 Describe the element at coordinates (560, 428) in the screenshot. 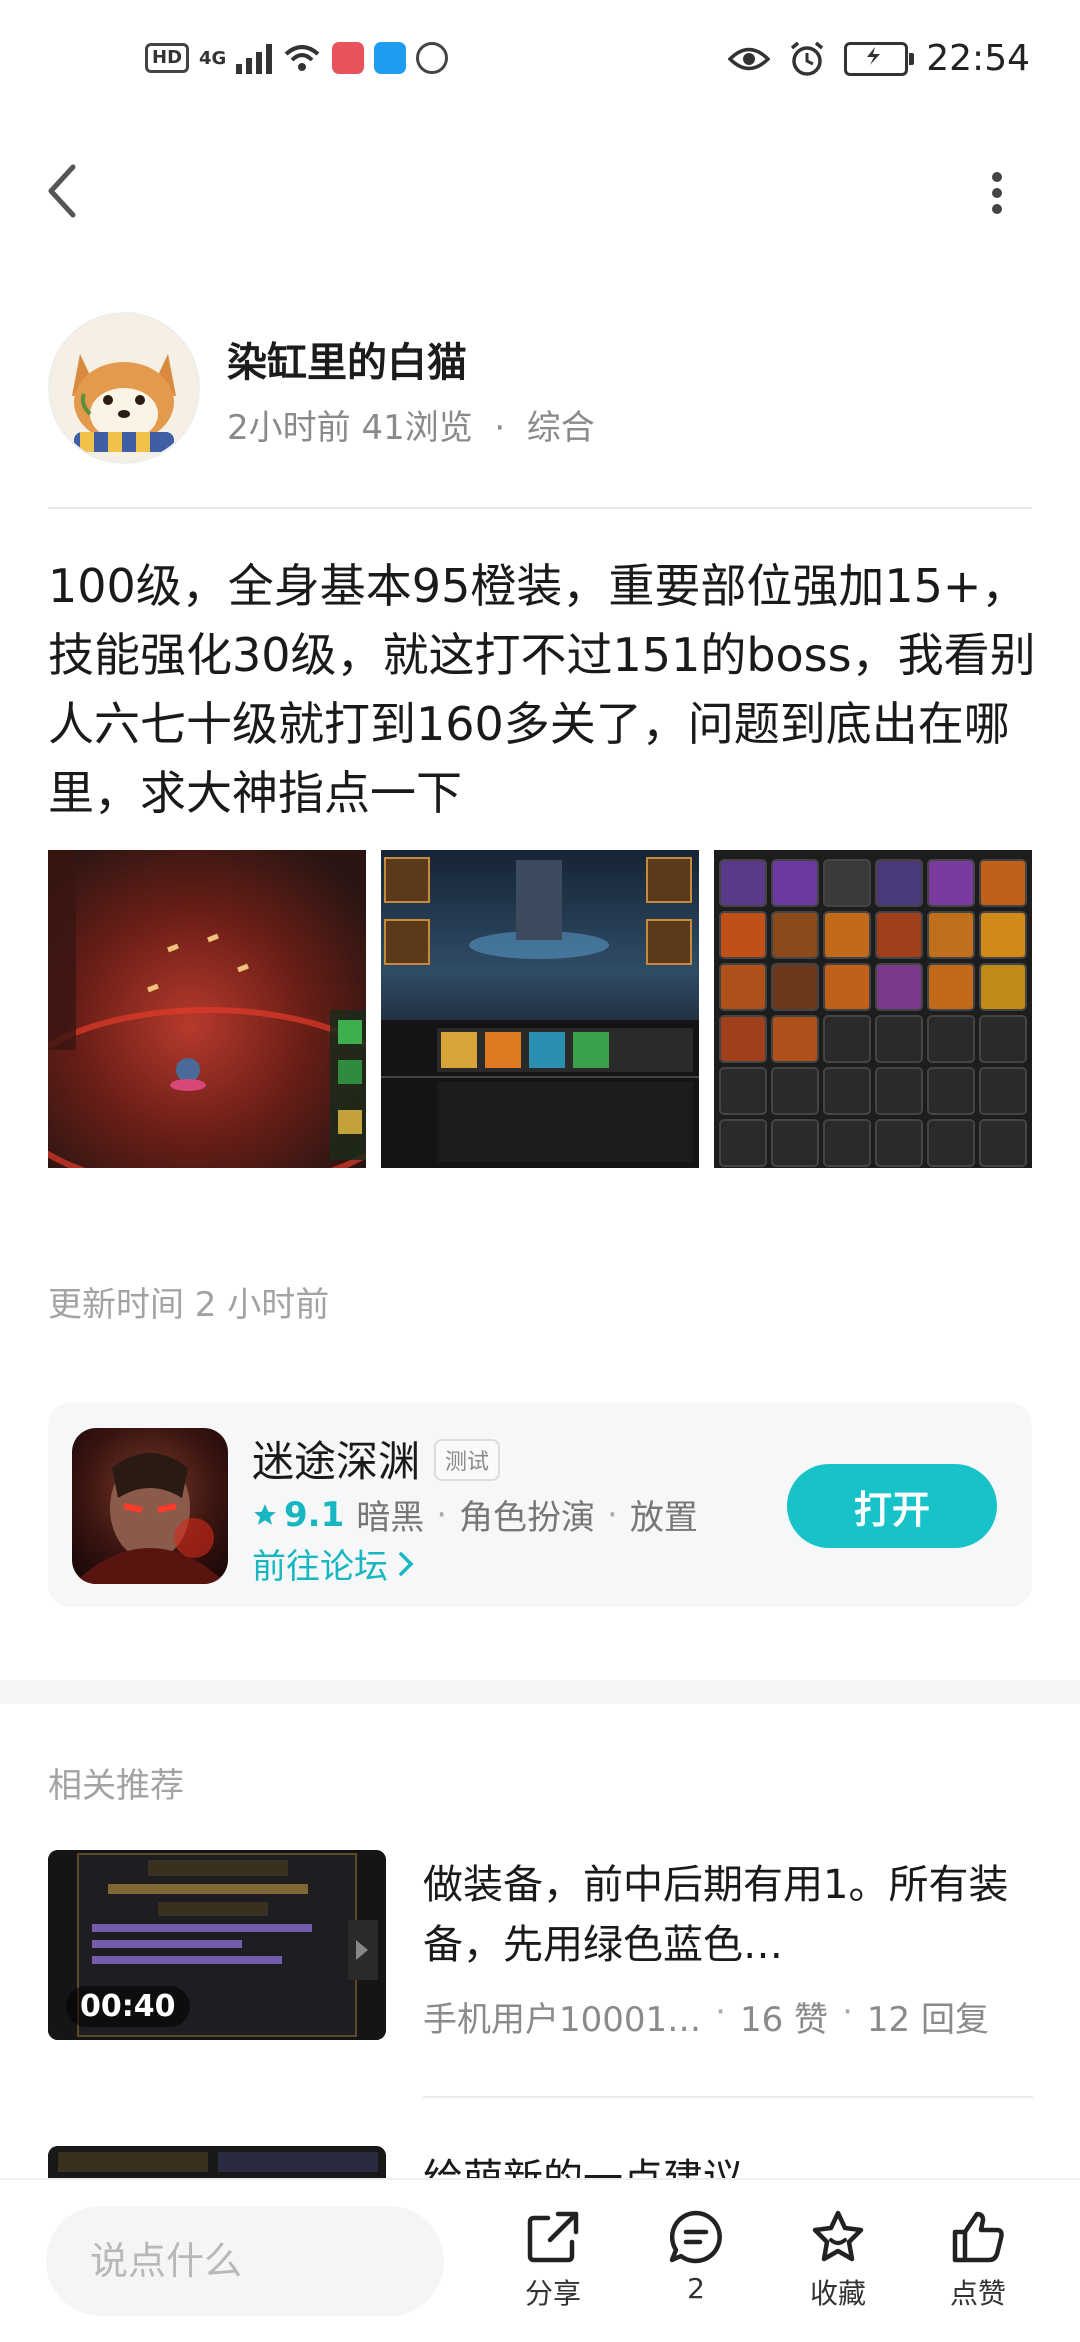

I see `post-category: 综合` at that location.